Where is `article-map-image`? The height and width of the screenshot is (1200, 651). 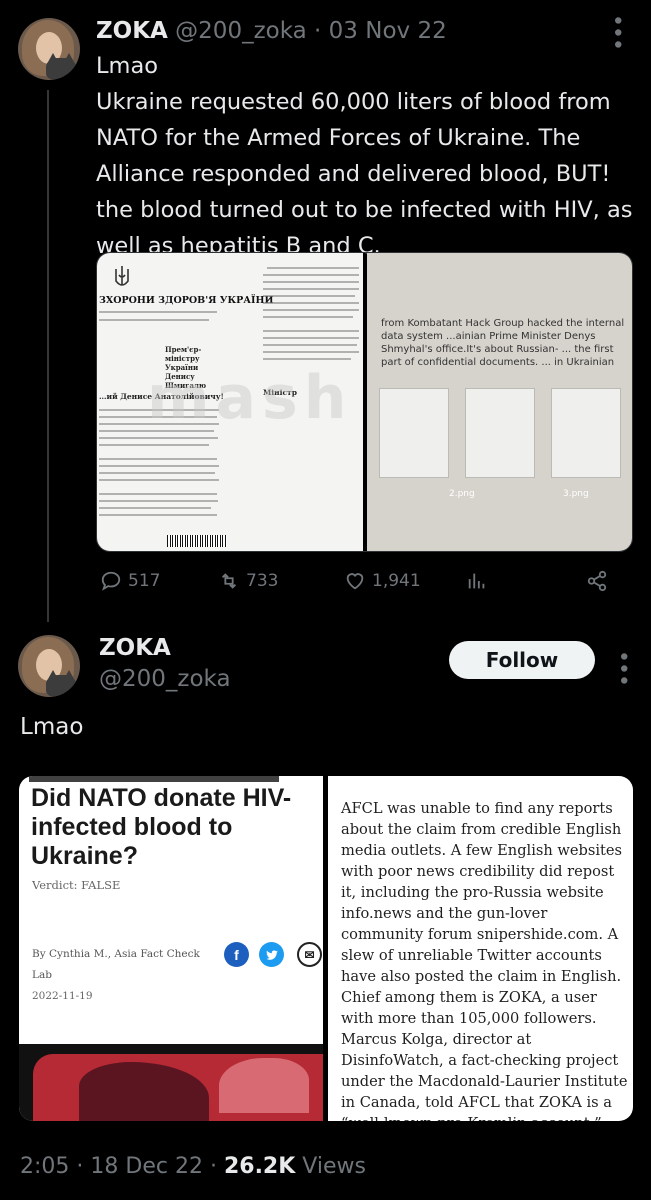 article-map-image is located at coordinates (171, 1082).